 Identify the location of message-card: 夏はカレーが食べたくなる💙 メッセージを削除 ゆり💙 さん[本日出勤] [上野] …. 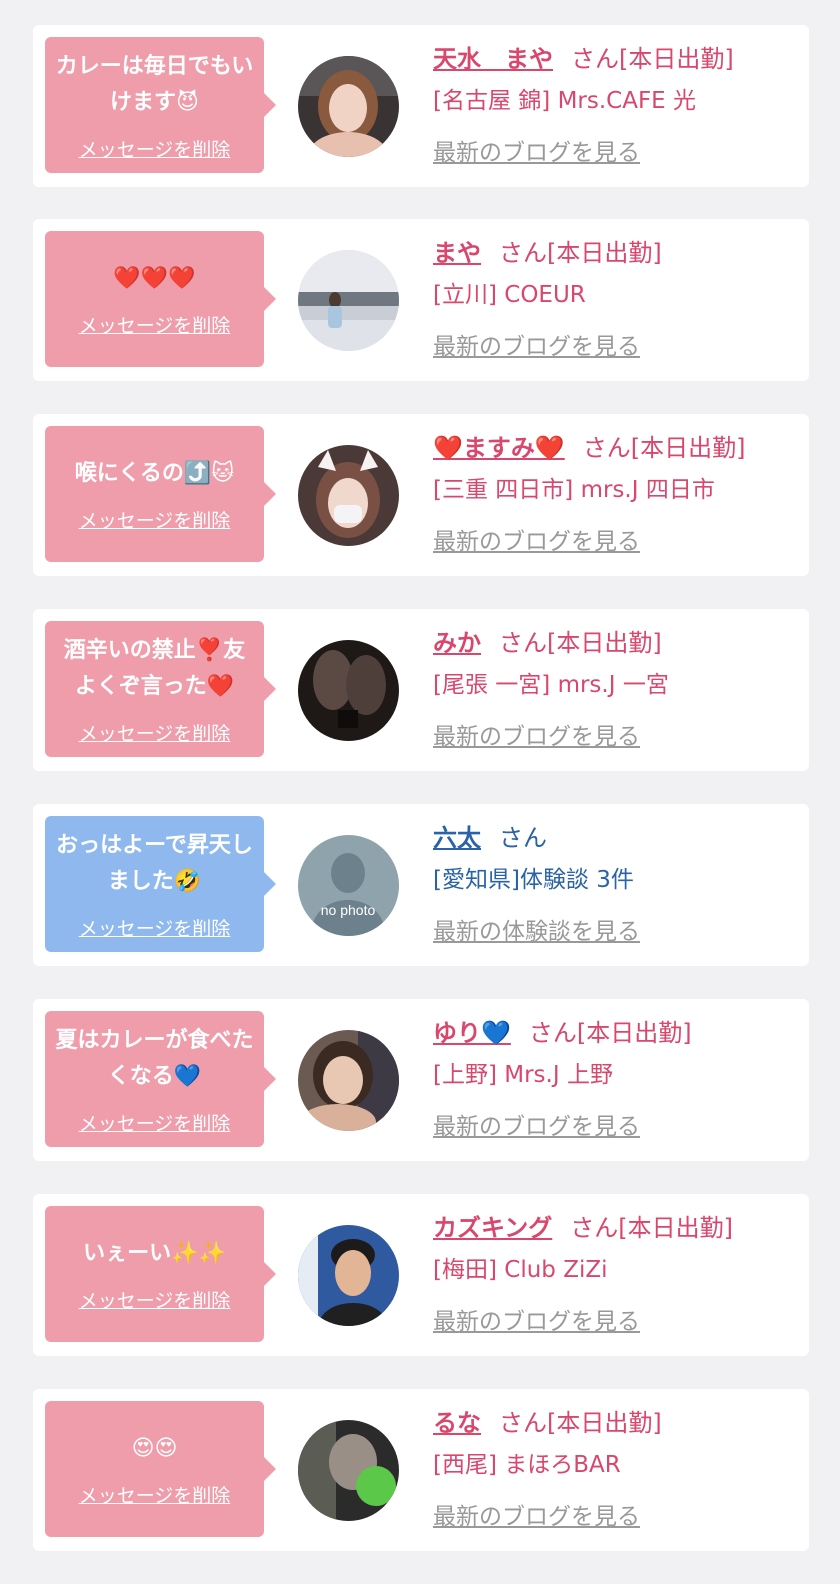
(421, 1080).